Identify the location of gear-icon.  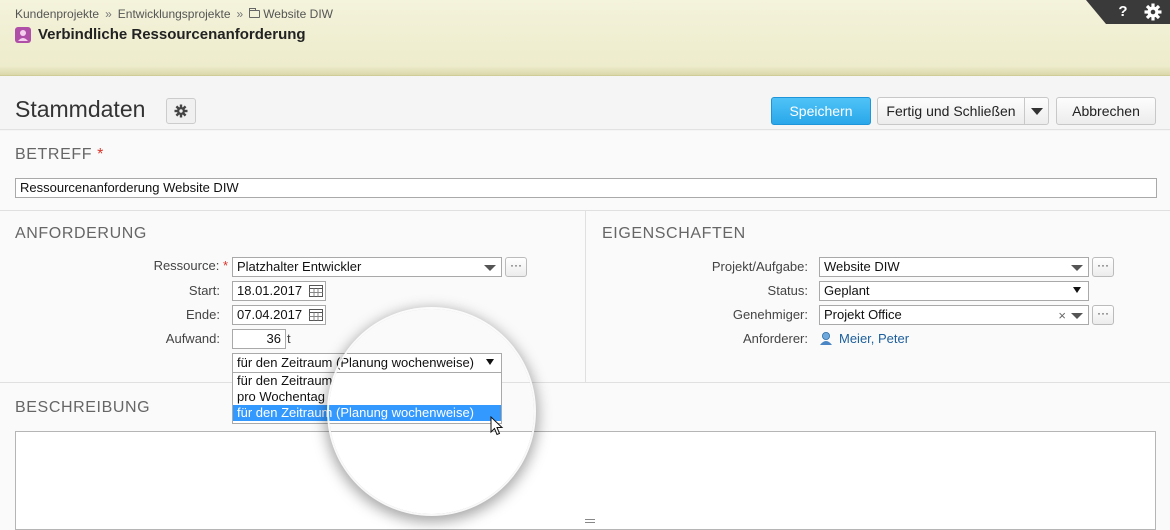
(181, 111).